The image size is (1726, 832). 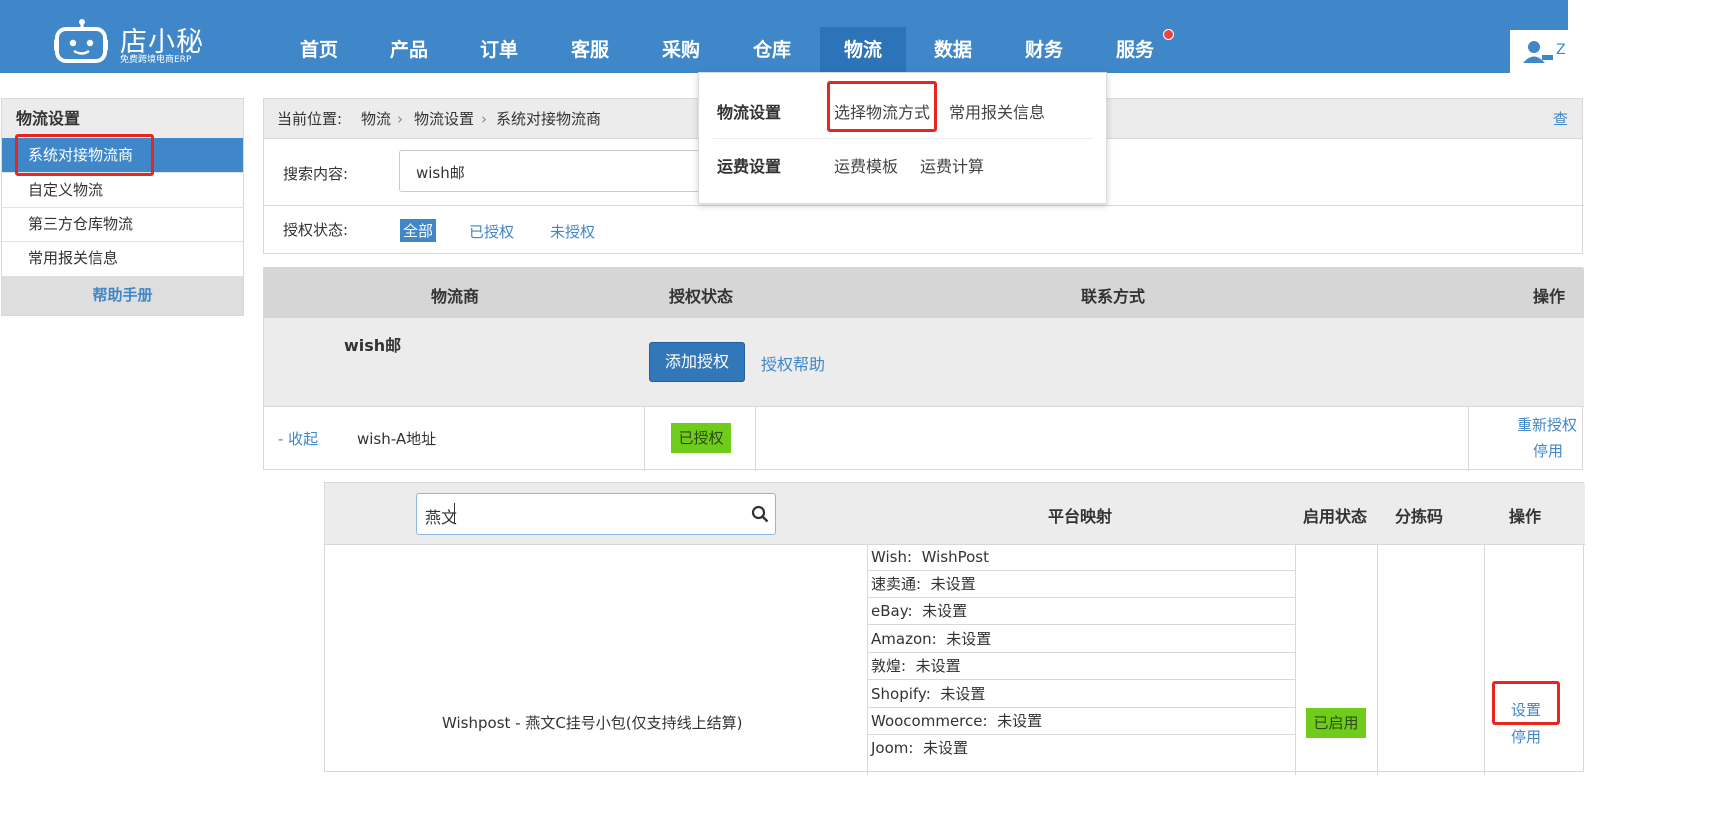 I want to click on dropdown-section-logistics-settings: 物流设置, so click(x=749, y=112).